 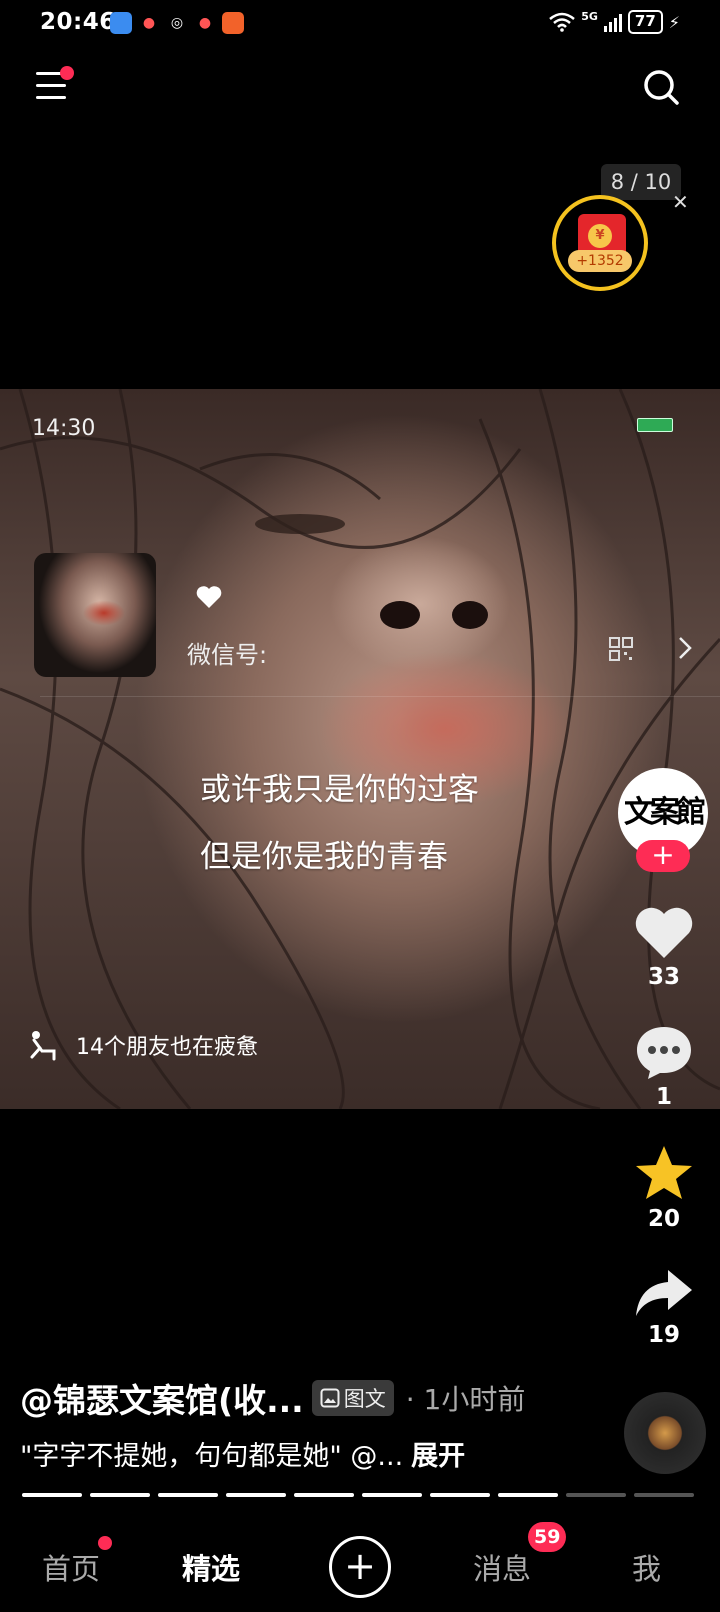 I want to click on status-time: 20:46, so click(x=78, y=22).